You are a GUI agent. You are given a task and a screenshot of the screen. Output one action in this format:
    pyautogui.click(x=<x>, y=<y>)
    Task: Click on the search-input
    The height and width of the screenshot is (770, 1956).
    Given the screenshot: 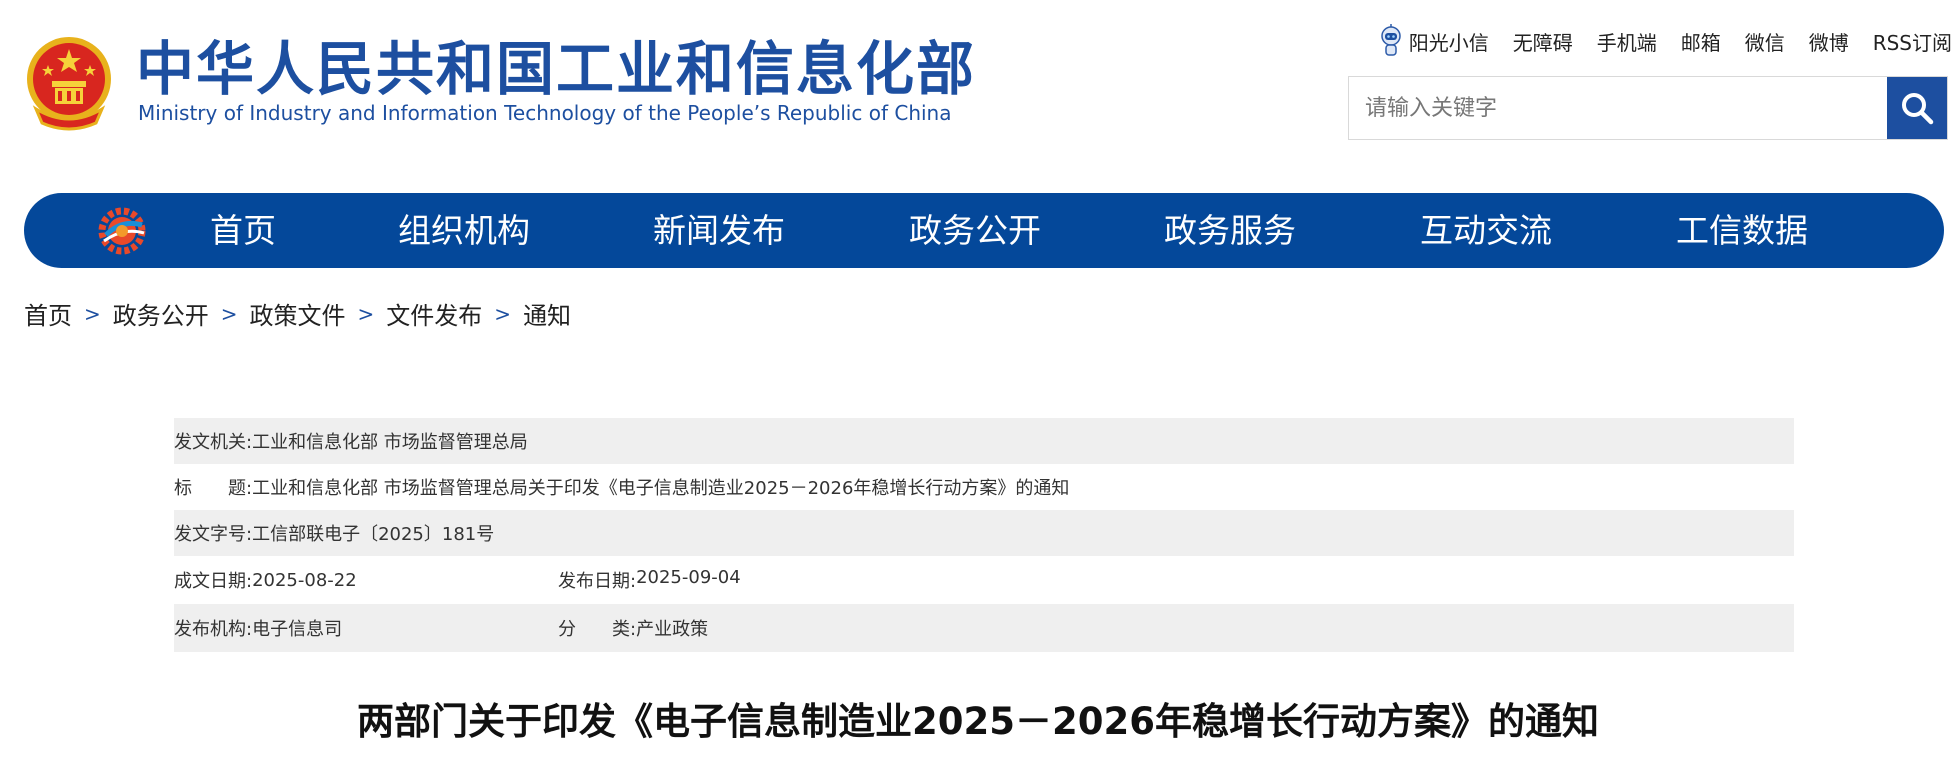 What is the action you would take?
    pyautogui.click(x=1616, y=108)
    